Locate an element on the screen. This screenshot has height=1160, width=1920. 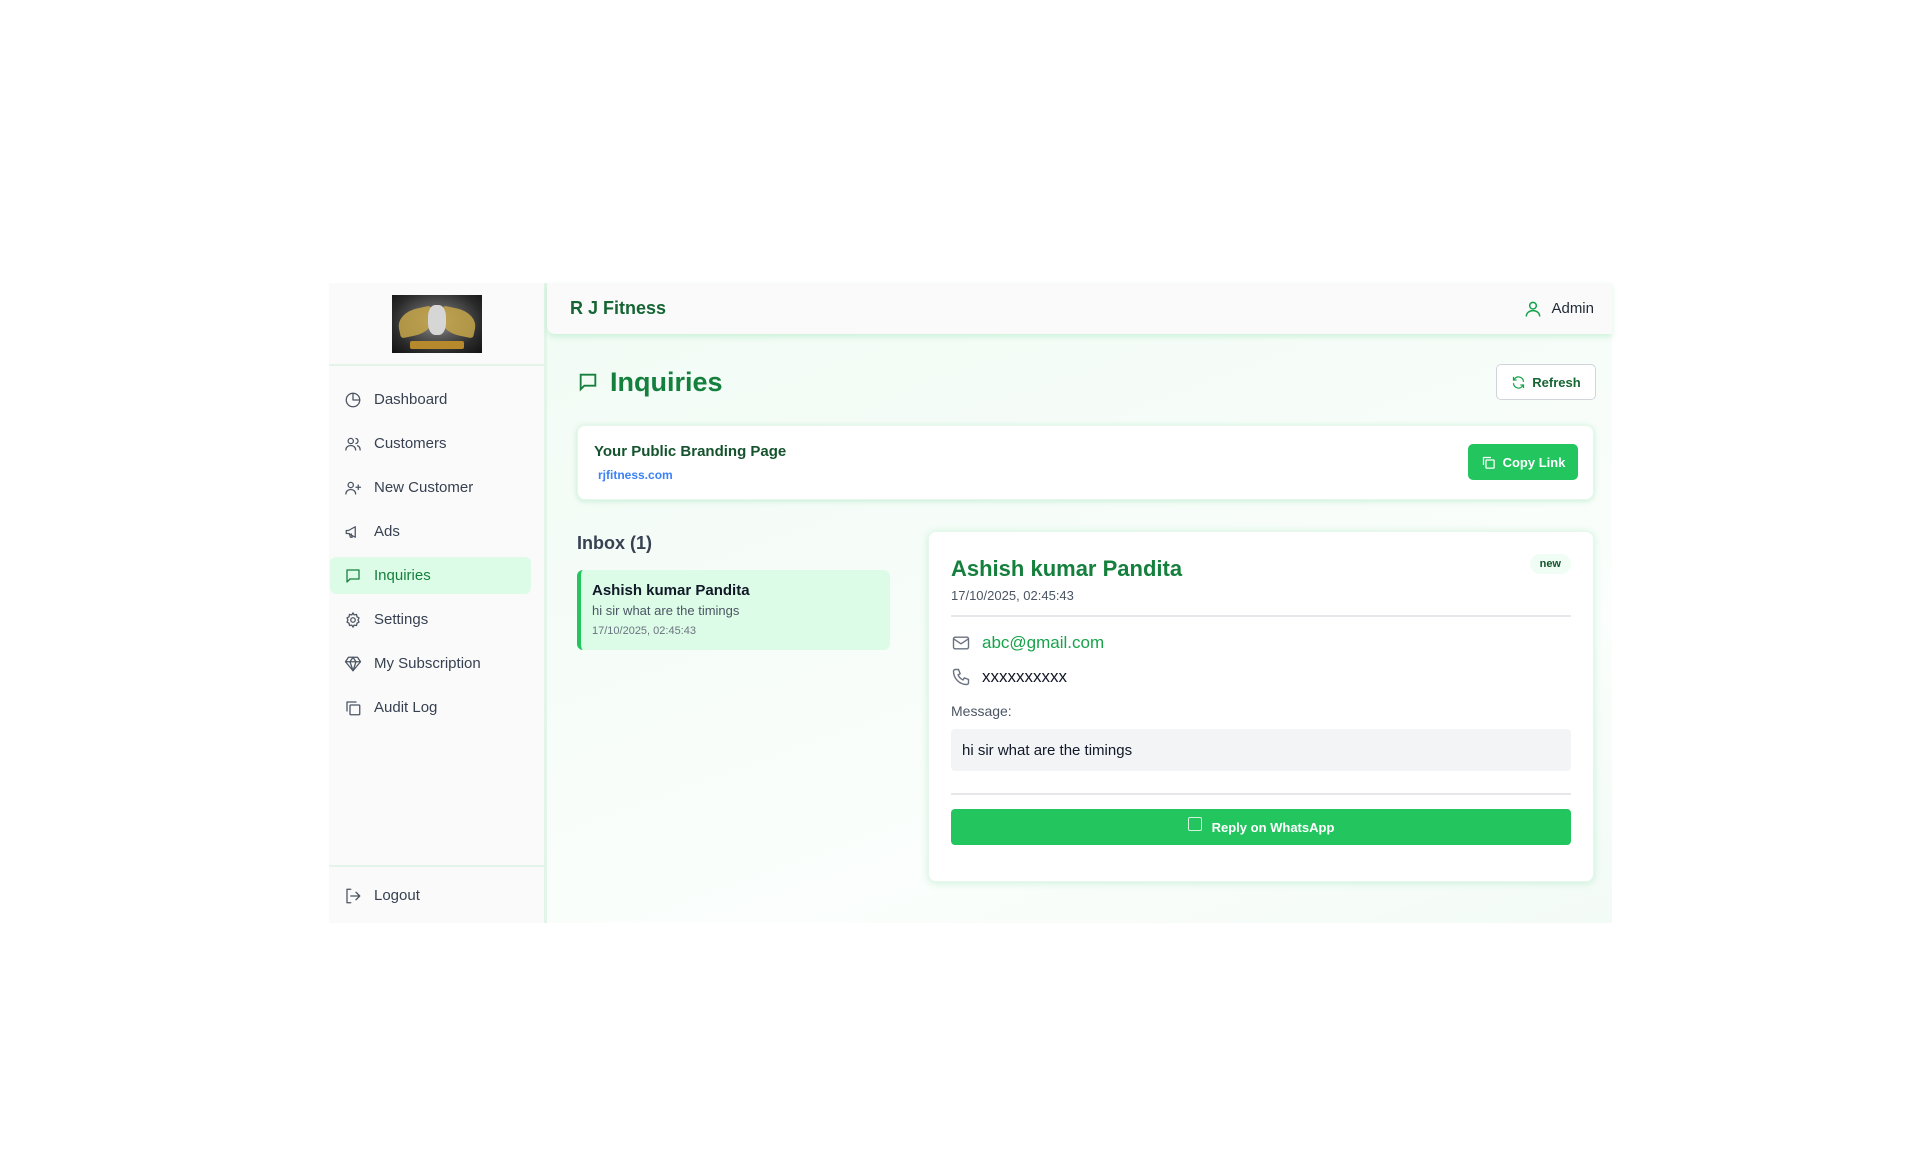
top-bar: R J Fitness Admin is located at coordinates (1079, 308).